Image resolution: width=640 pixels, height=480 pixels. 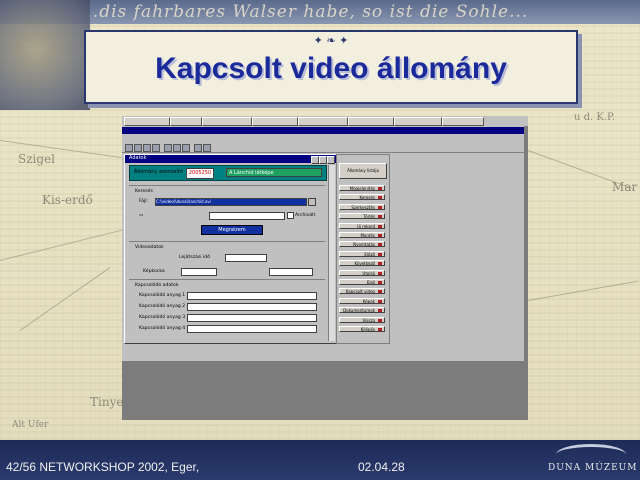 What do you see at coordinates (144, 201) in the screenshot?
I see `search-prefix-label: Fájl:` at bounding box center [144, 201].